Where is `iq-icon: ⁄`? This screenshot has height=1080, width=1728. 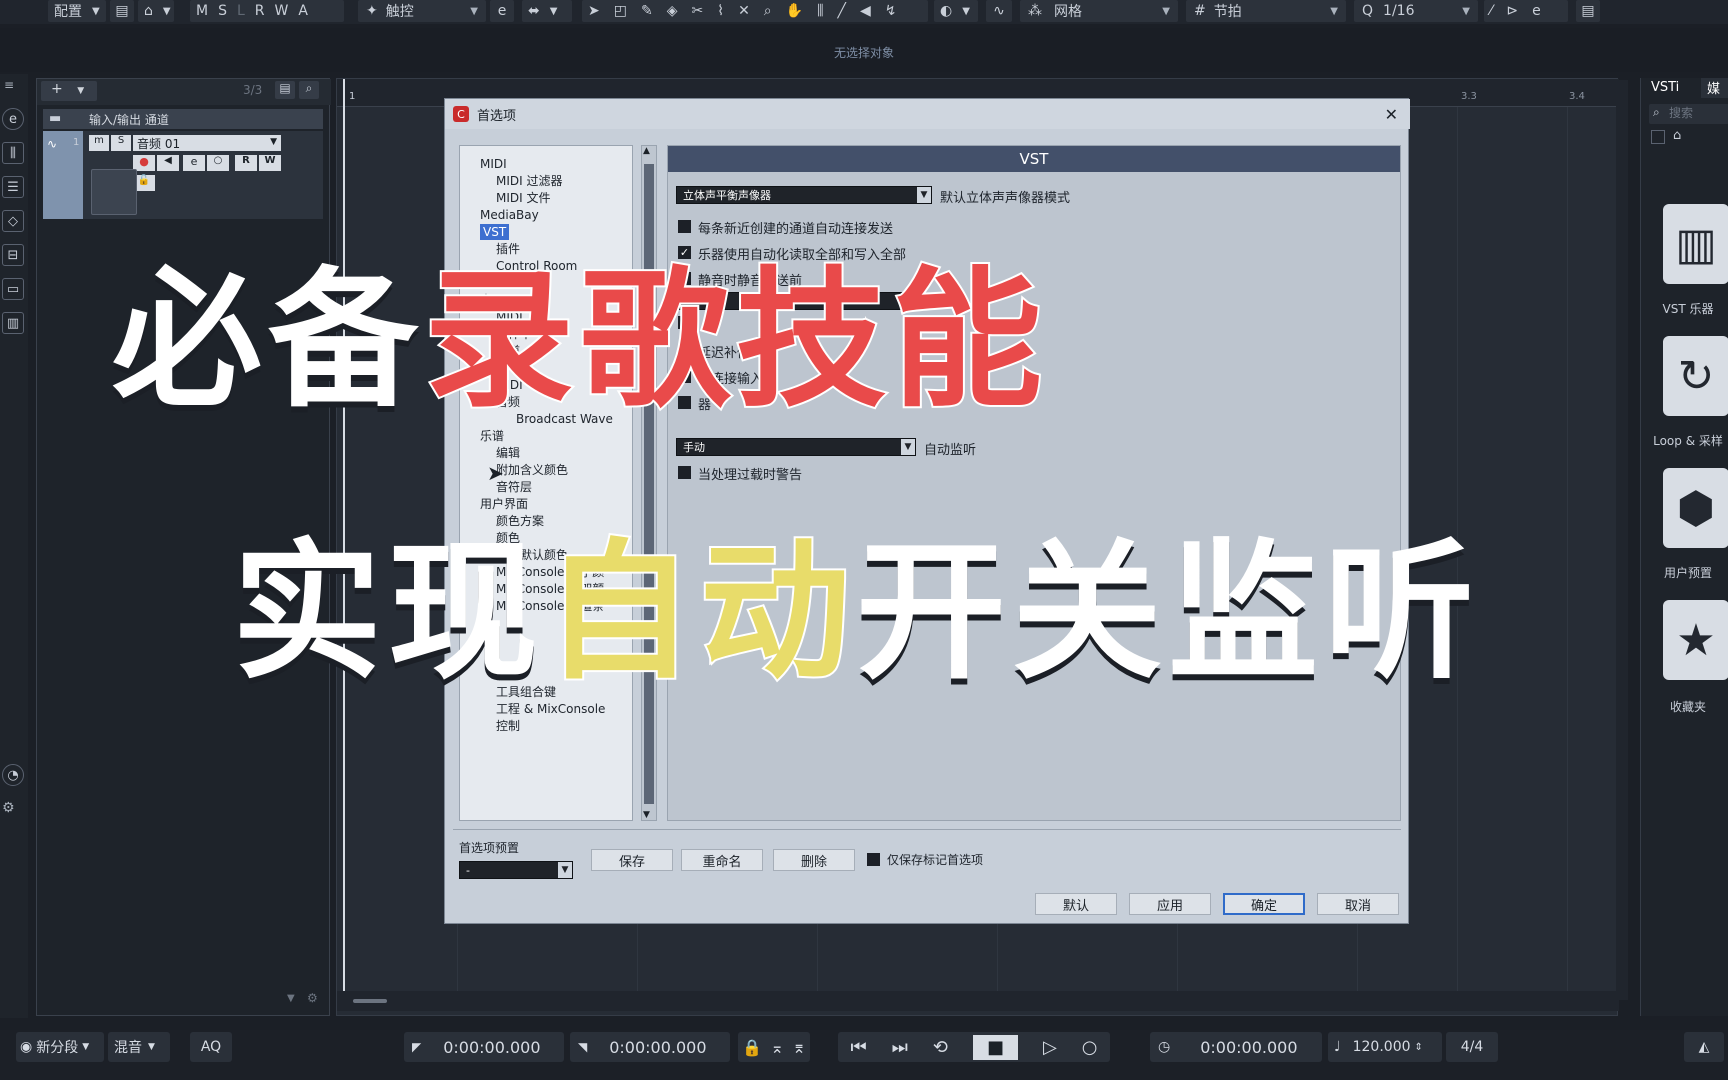
iq-icon: ⁄ is located at coordinates (1491, 11).